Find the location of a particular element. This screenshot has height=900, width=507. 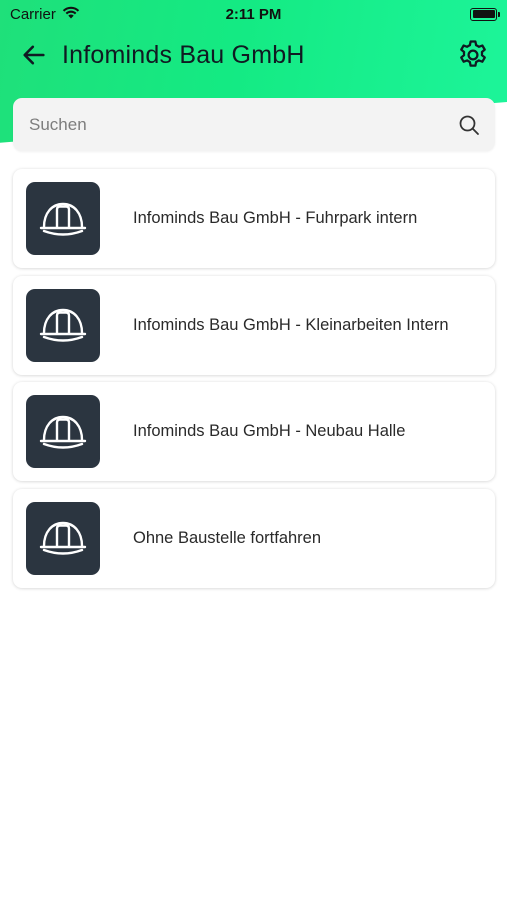

list-item-label: Infominds Bau GmbH - Neubau Halle is located at coordinates (269, 431).